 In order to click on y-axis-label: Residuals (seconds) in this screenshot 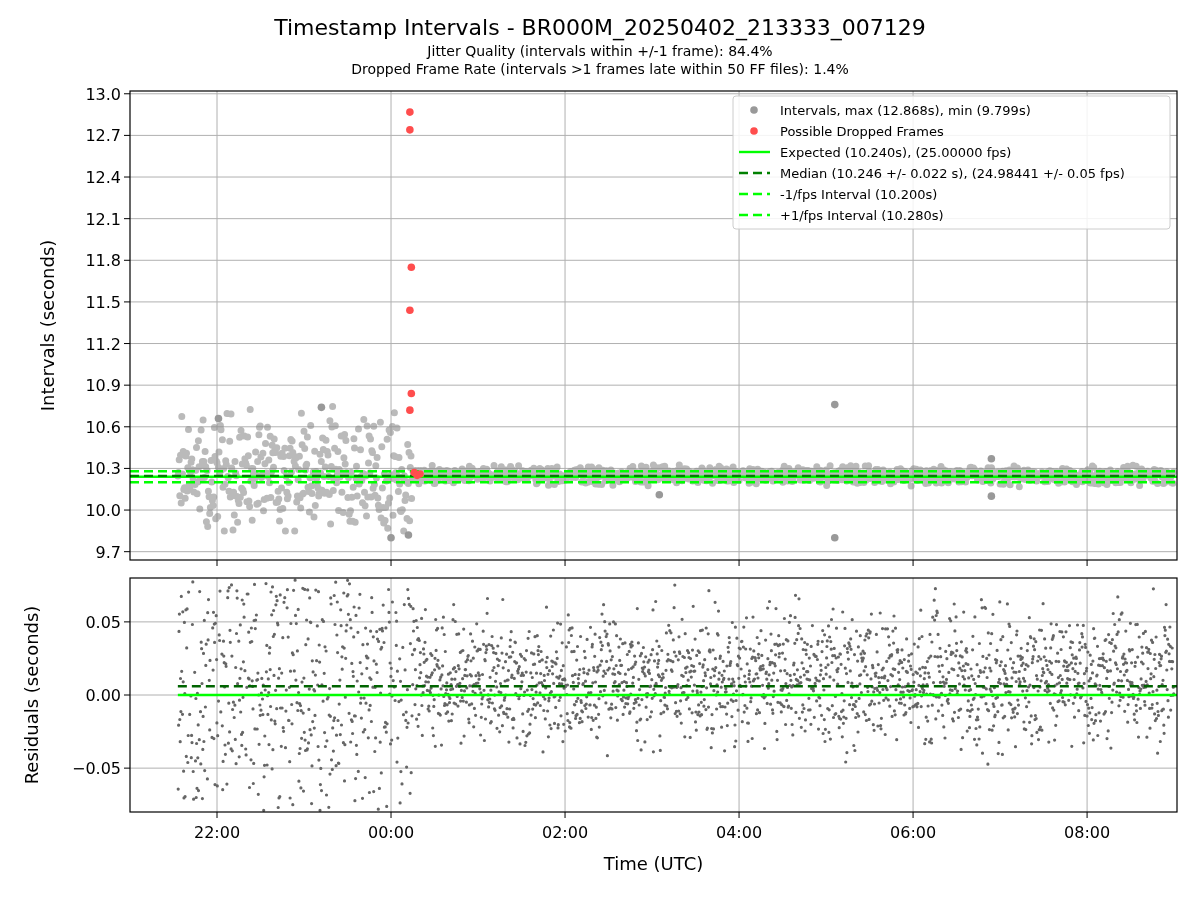, I will do `click(31, 695)`.